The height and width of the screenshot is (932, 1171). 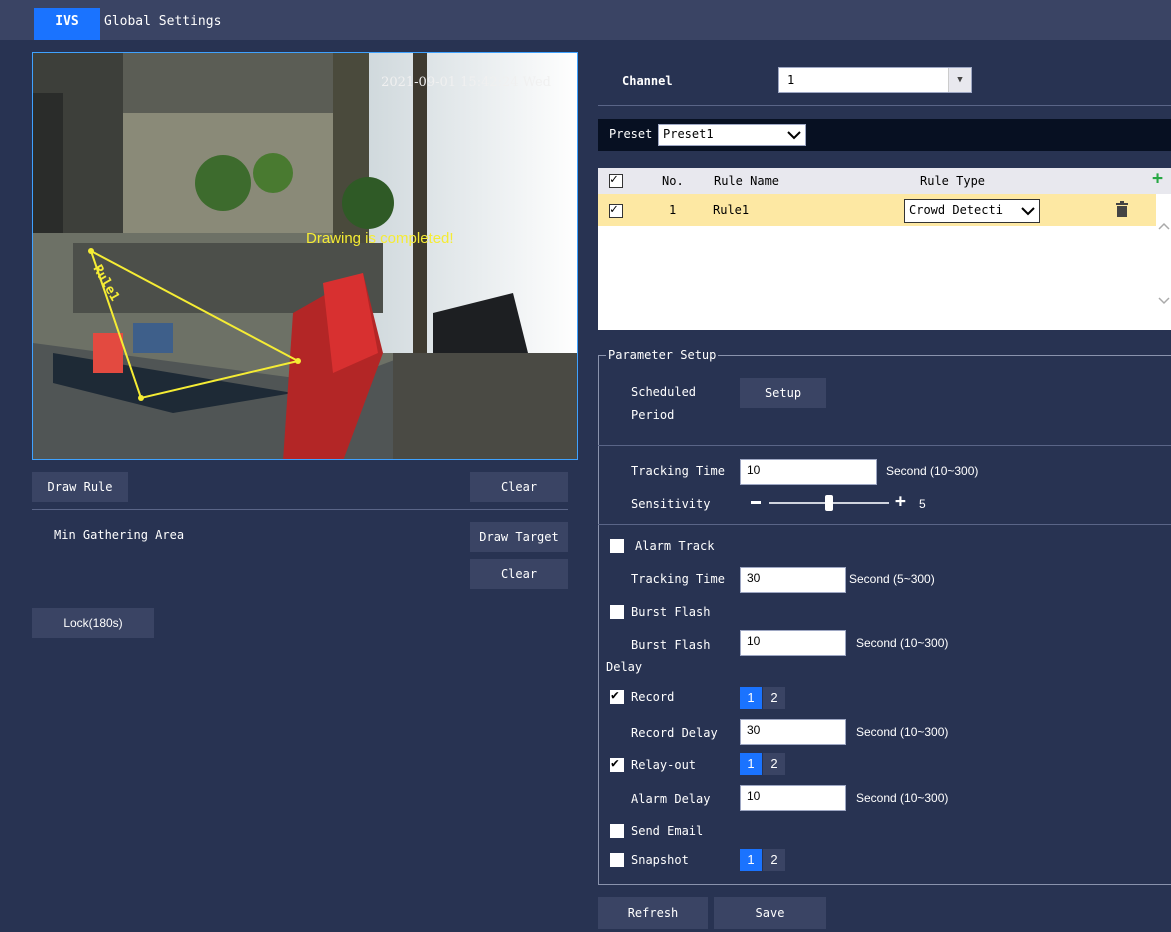 I want to click on alarm-delay-input: 10, so click(x=793, y=798).